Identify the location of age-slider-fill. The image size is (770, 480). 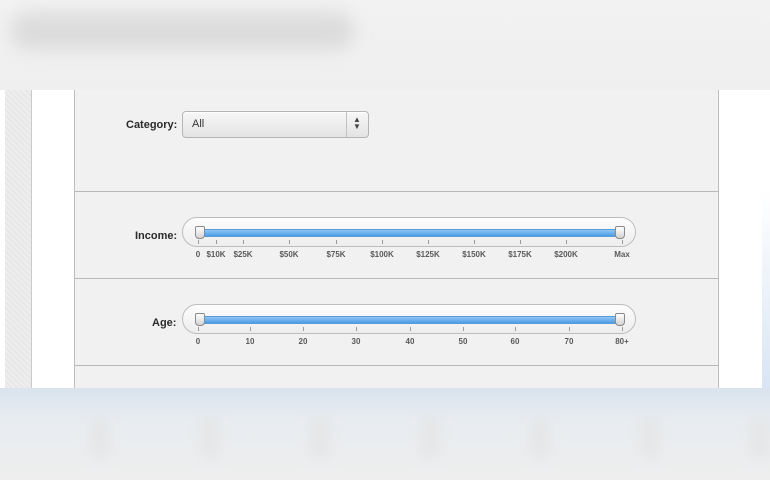
(409, 320).